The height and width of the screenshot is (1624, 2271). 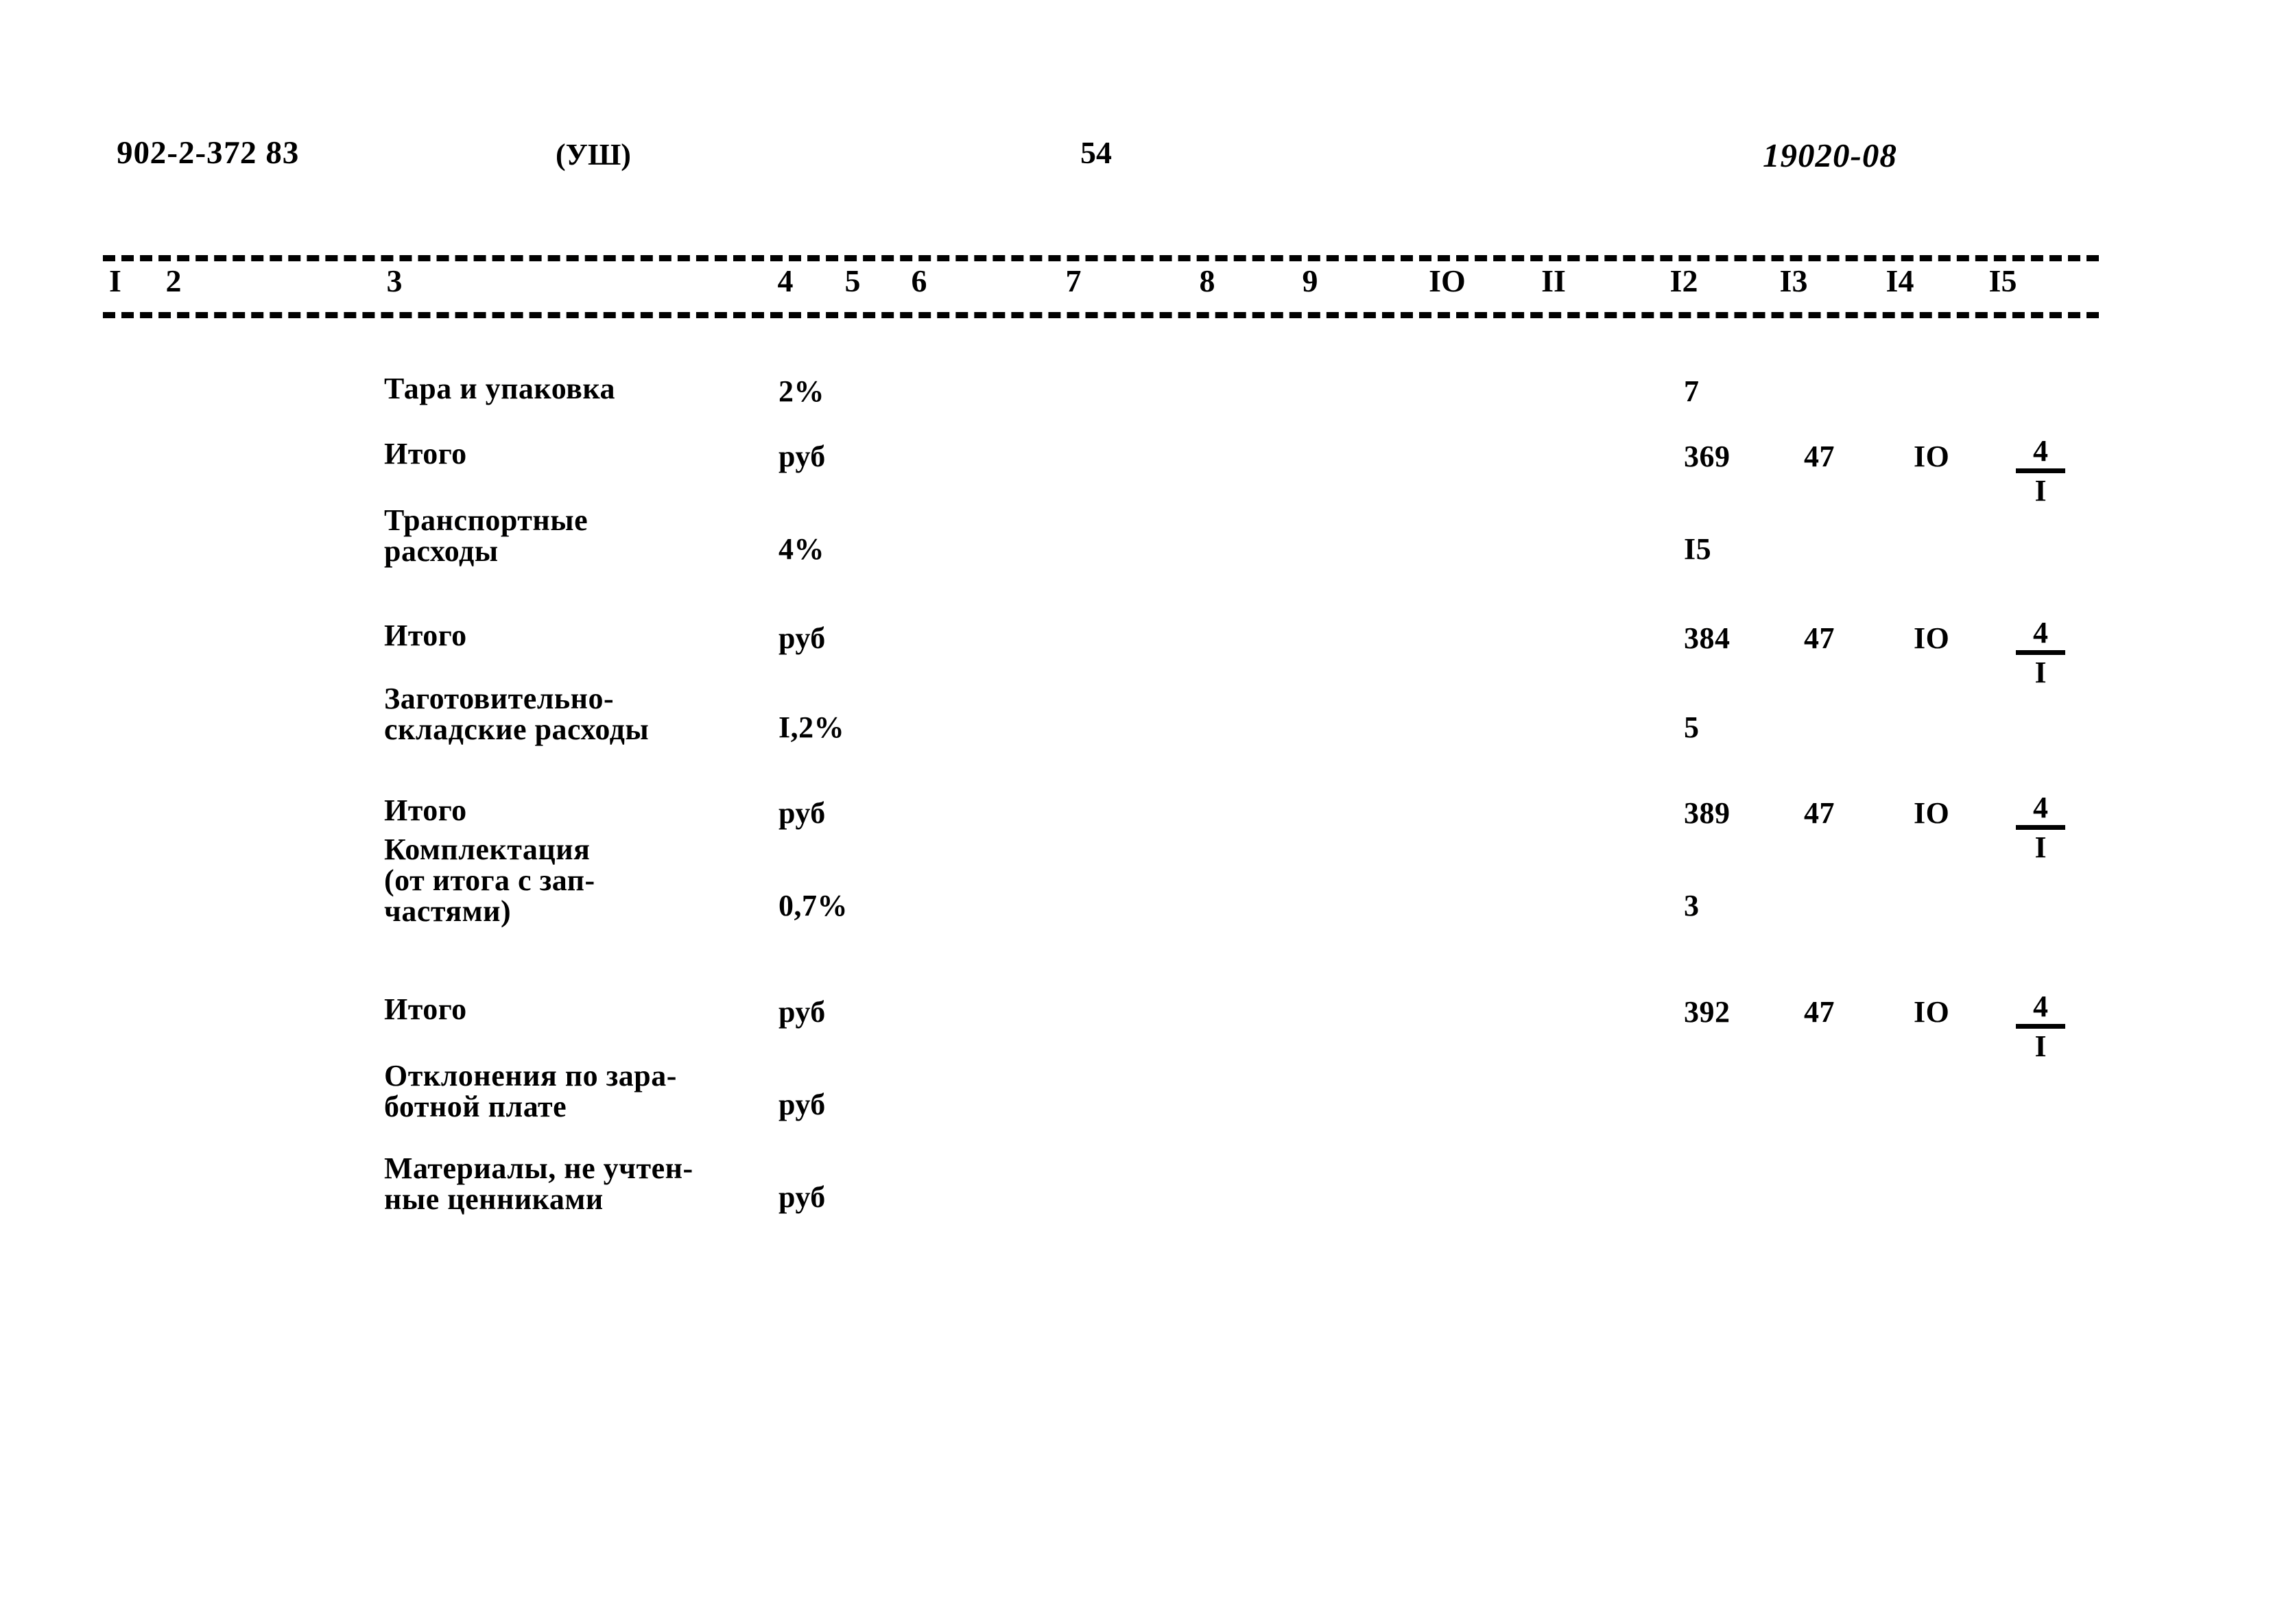 I want to click on column-header-6: 6, so click(x=919, y=280).